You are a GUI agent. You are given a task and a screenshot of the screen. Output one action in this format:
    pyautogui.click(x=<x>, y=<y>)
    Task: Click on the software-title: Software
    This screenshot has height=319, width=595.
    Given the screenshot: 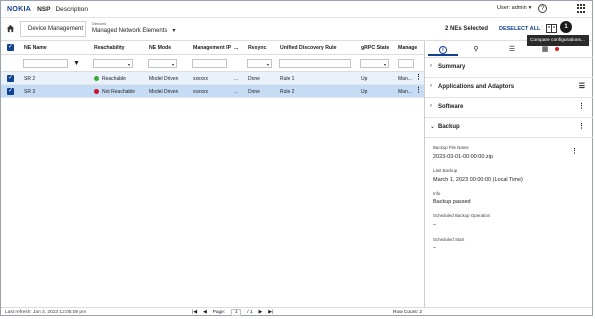 What is the action you would take?
    pyautogui.click(x=451, y=107)
    